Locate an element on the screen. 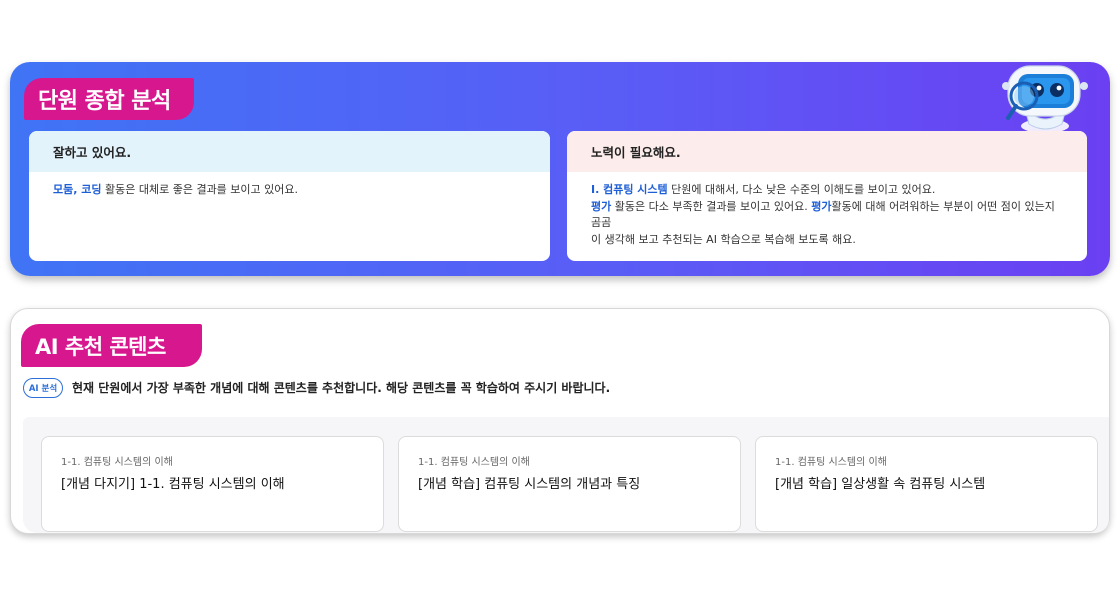  weakness-unit-highlight: I. 컴퓨팅 시스템 is located at coordinates (629, 189).